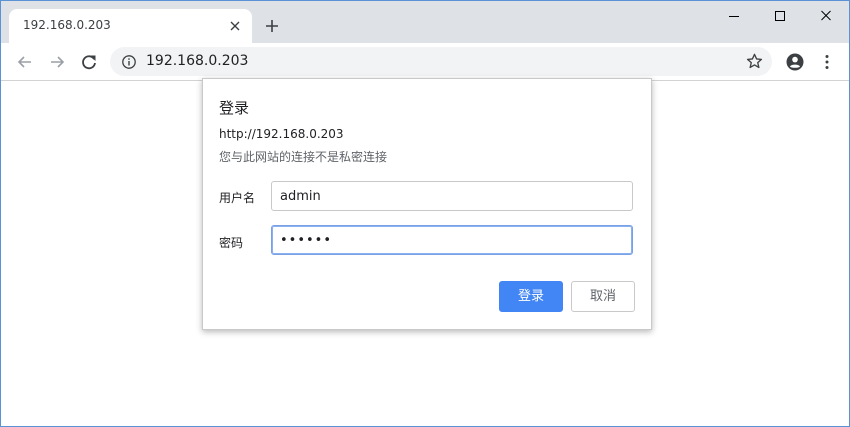  I want to click on minimize-icon, so click(734, 16).